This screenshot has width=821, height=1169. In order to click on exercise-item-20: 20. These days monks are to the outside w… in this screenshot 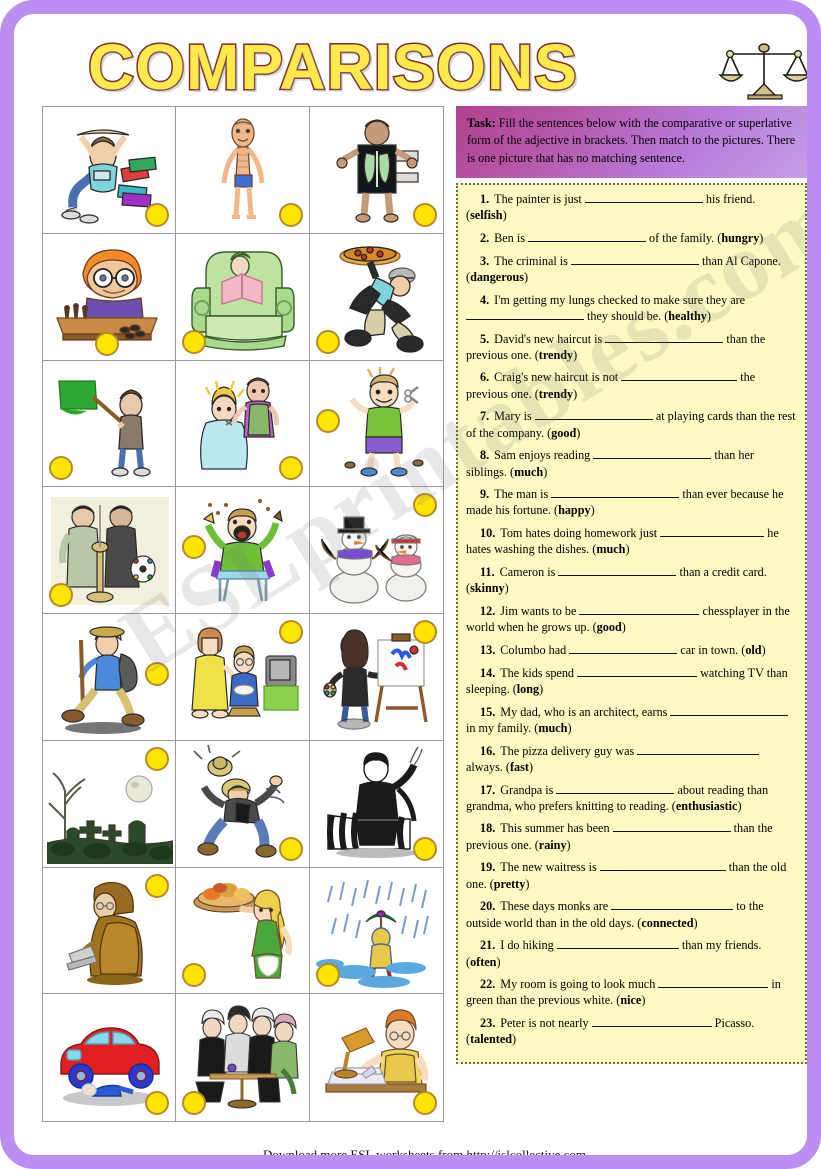, I will do `click(631, 914)`.